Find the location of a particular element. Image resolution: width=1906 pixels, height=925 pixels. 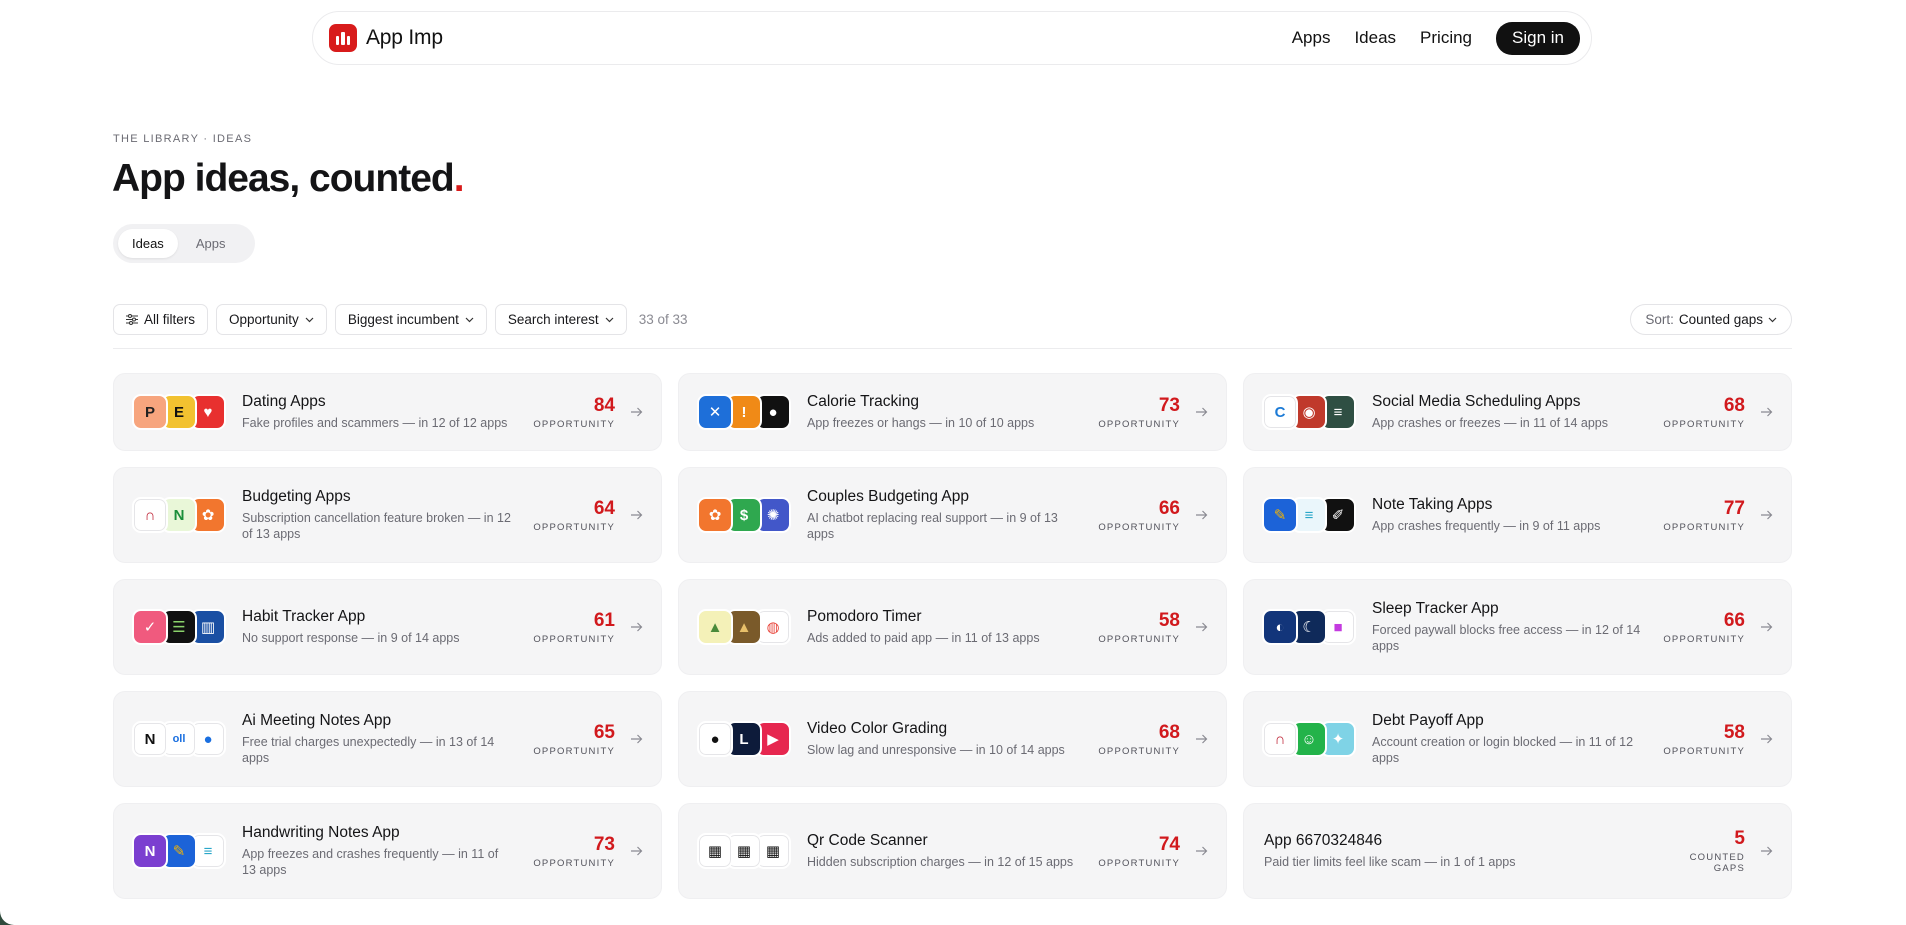

page-title-text: App ideas, counted is located at coordinates (283, 178).